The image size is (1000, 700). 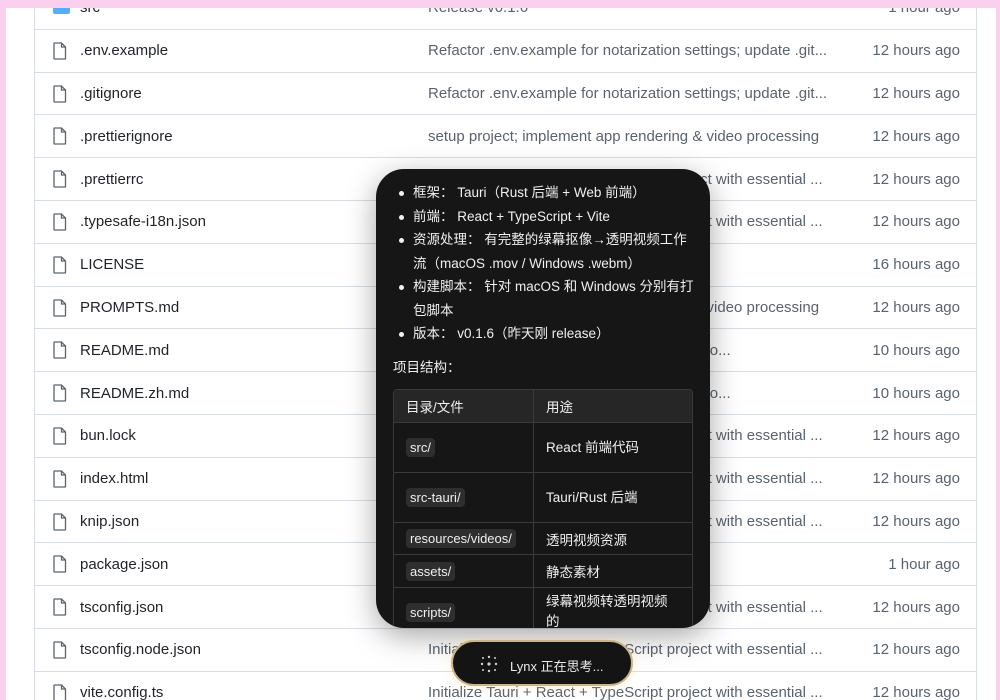 I want to click on path-cell: assets/, so click(x=464, y=571).